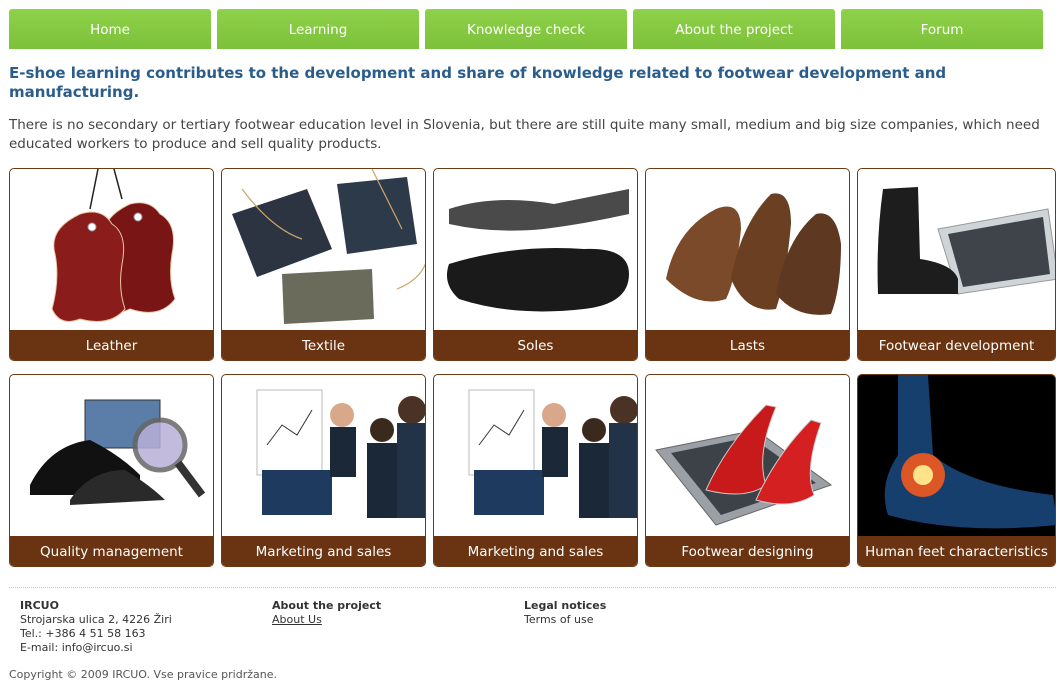  I want to click on nav-knowledge-check: Knowledge check, so click(526, 29).